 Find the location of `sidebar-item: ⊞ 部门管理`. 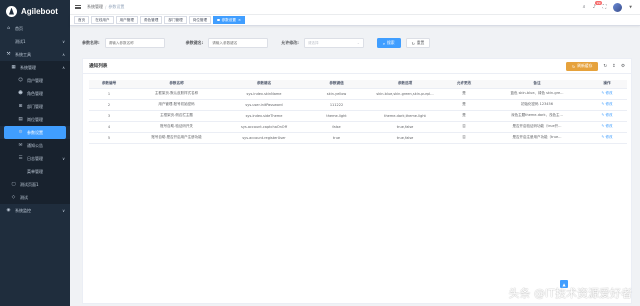

sidebar-item: ⊞ 部门管理 is located at coordinates (35, 106).